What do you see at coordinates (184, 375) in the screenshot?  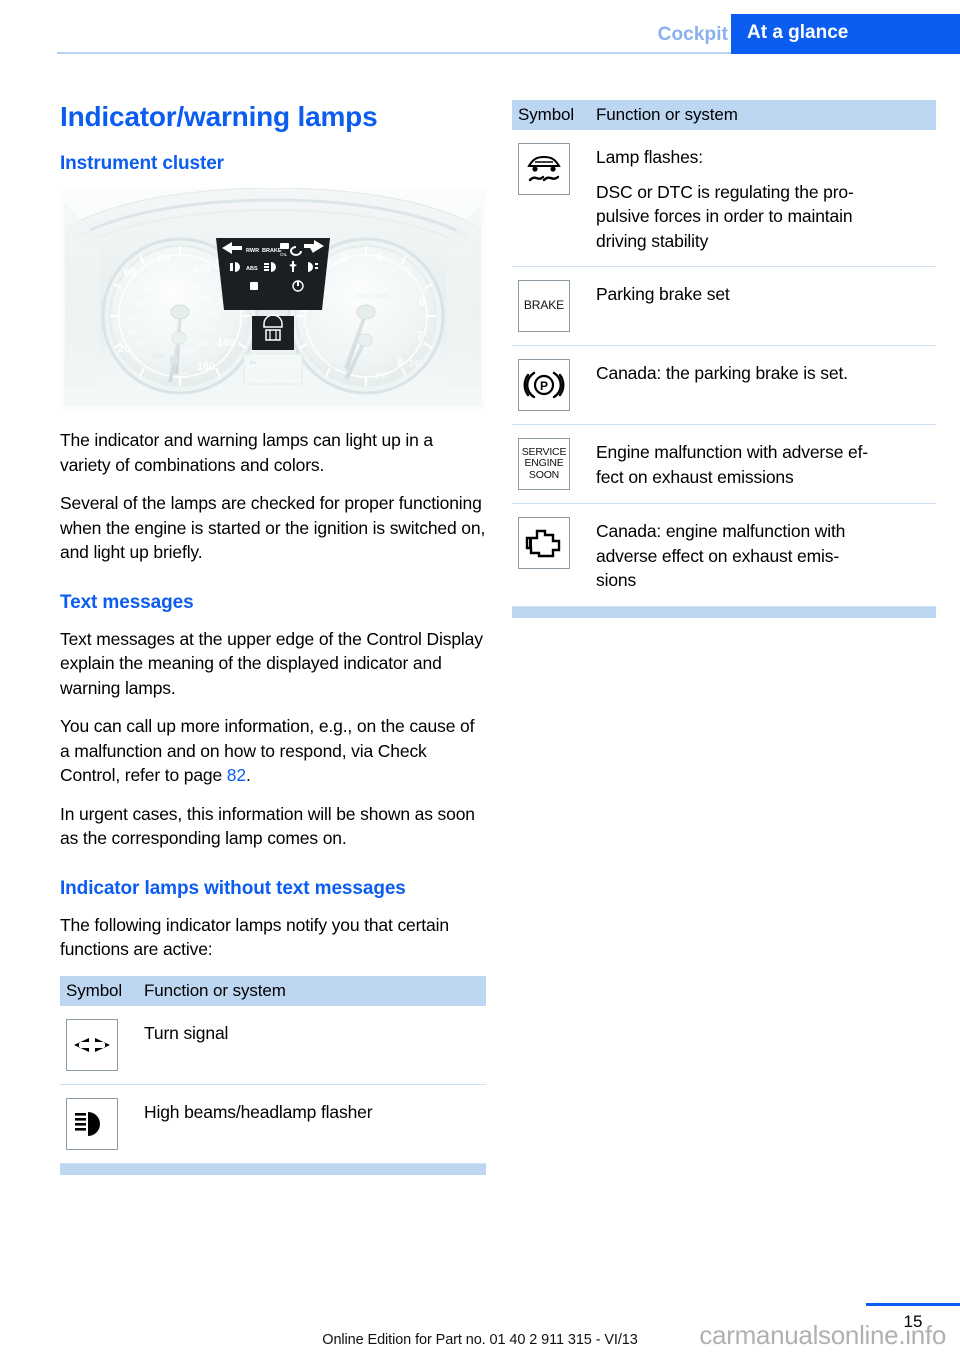 I see `svg-text: 12` at bounding box center [184, 375].